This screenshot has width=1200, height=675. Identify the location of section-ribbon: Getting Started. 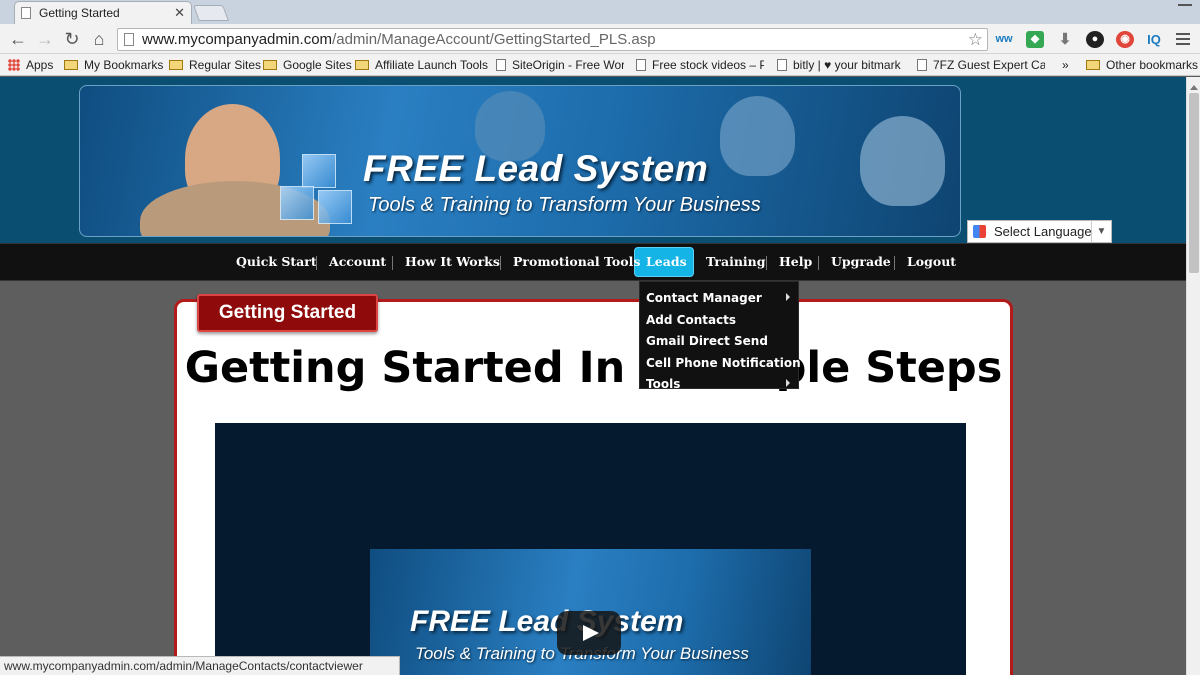
(287, 313).